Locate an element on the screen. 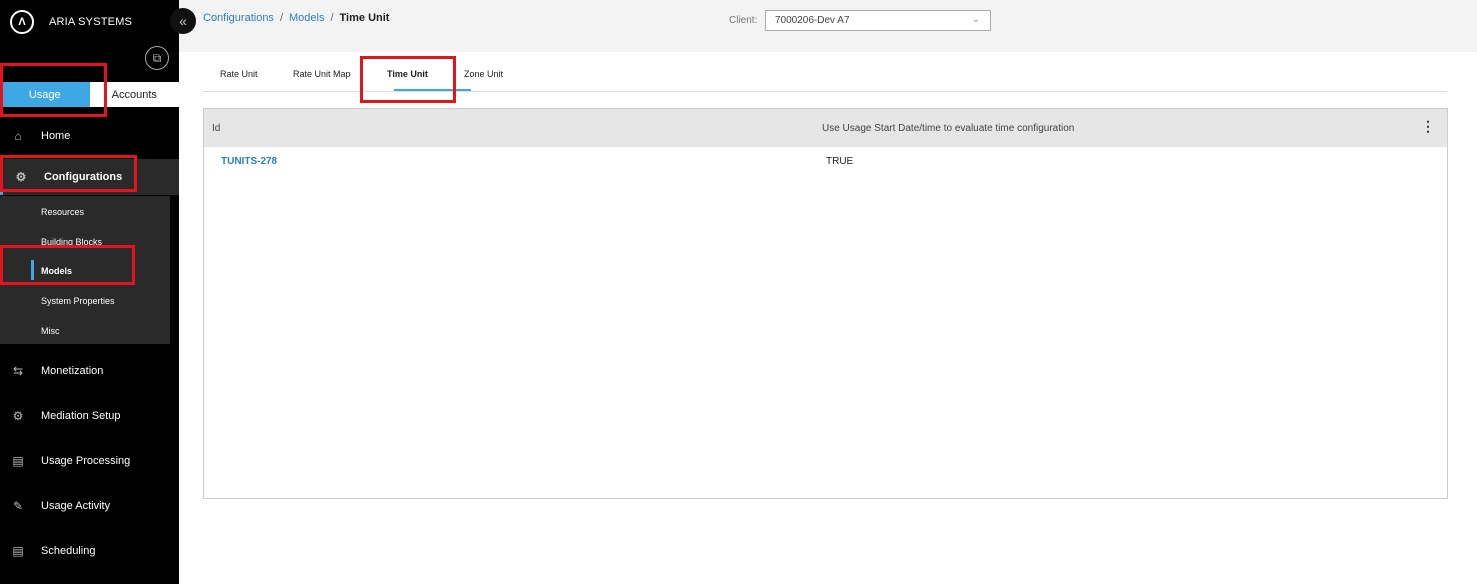 This screenshot has width=1477, height=584. breadcrumb-models: Models is located at coordinates (306, 18).